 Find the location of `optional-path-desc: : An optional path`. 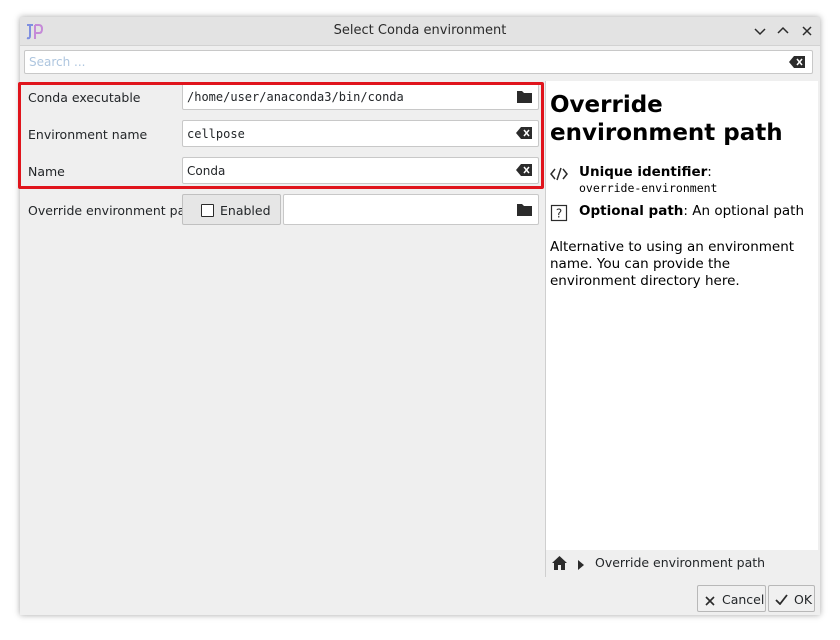

optional-path-desc: : An optional path is located at coordinates (744, 211).